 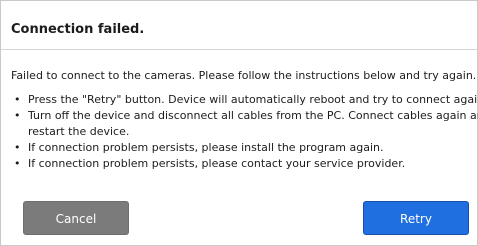 What do you see at coordinates (76, 218) in the screenshot?
I see `cancel-button: Cancel` at bounding box center [76, 218].